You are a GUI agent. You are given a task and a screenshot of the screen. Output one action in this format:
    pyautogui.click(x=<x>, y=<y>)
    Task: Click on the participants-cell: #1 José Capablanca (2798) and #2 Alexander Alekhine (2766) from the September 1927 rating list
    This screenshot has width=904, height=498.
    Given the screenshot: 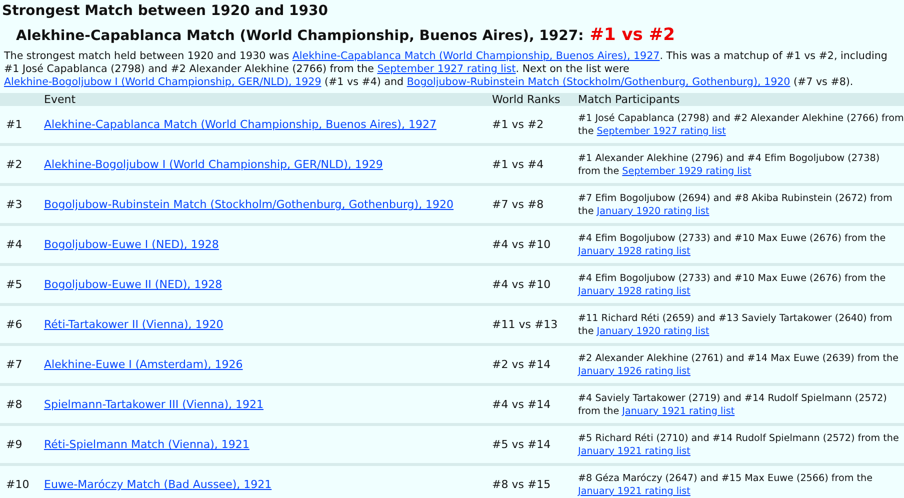 What is the action you would take?
    pyautogui.click(x=741, y=125)
    